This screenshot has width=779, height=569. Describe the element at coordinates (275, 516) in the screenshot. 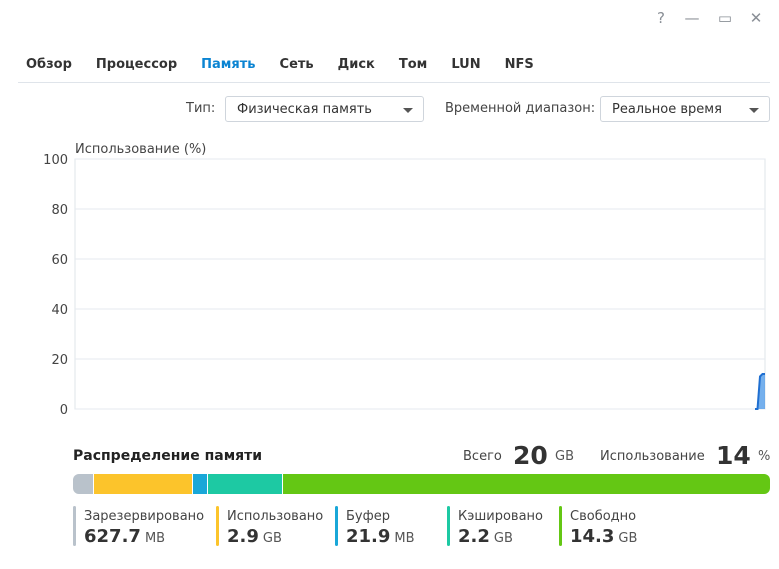

I see `legend-label: Использовано` at that location.